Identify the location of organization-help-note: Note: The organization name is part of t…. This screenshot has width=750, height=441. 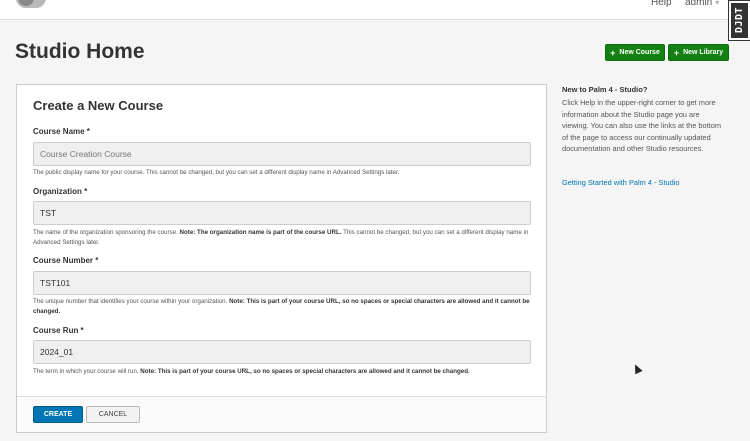
(260, 232).